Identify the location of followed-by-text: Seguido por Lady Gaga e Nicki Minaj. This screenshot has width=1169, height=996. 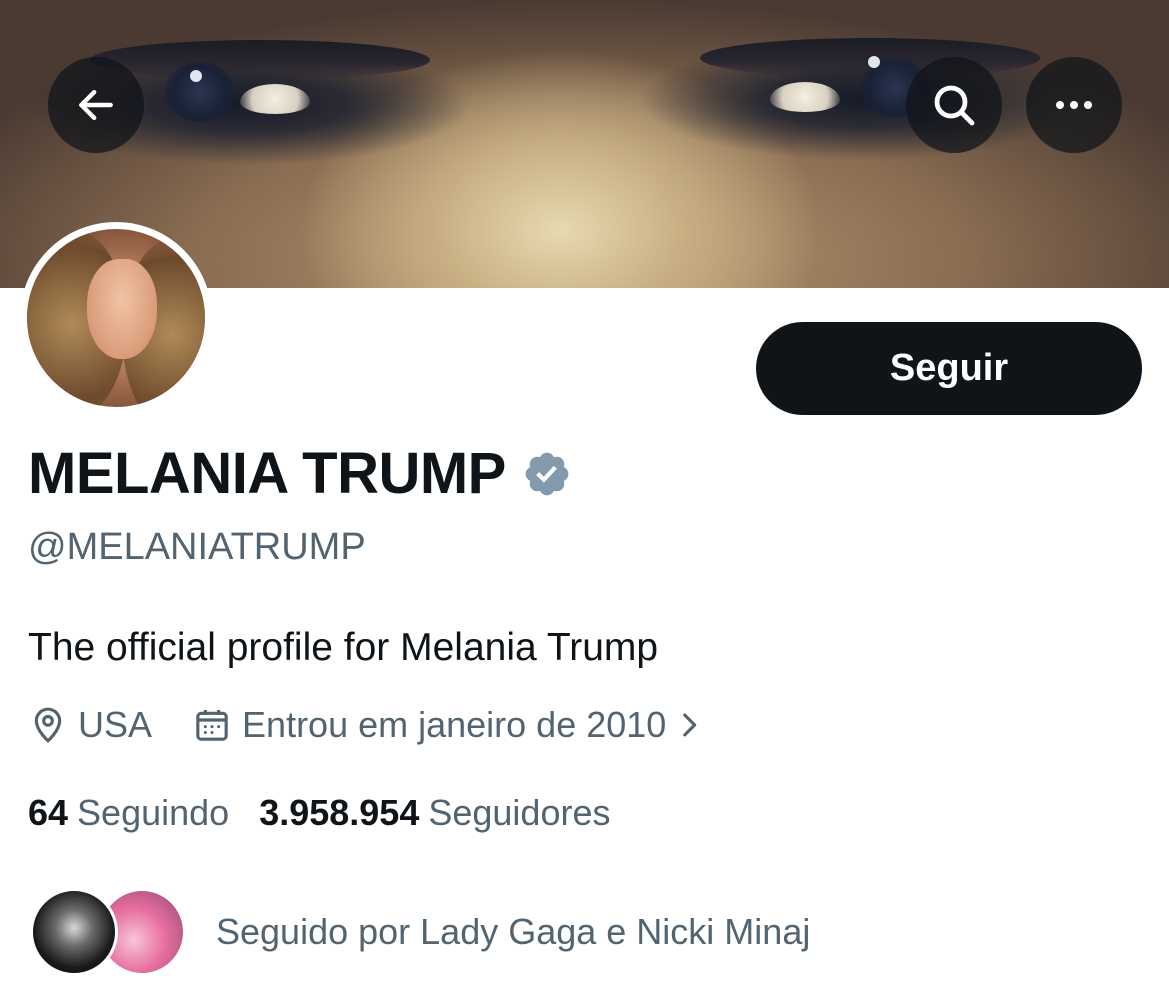
(513, 931).